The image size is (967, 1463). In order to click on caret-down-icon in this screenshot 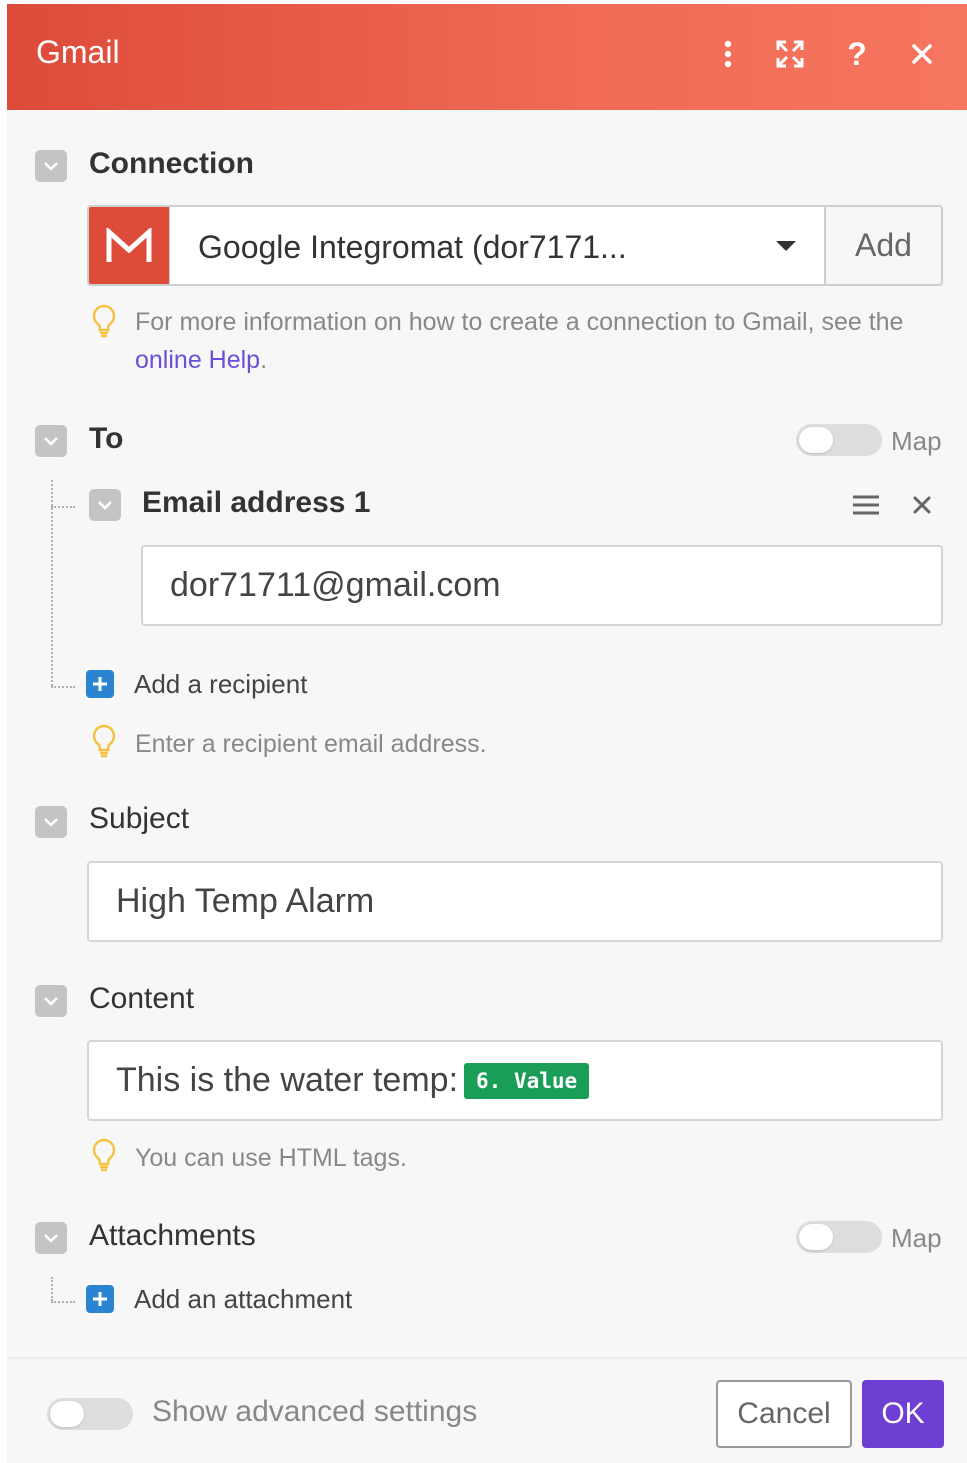, I will do `click(786, 246)`.